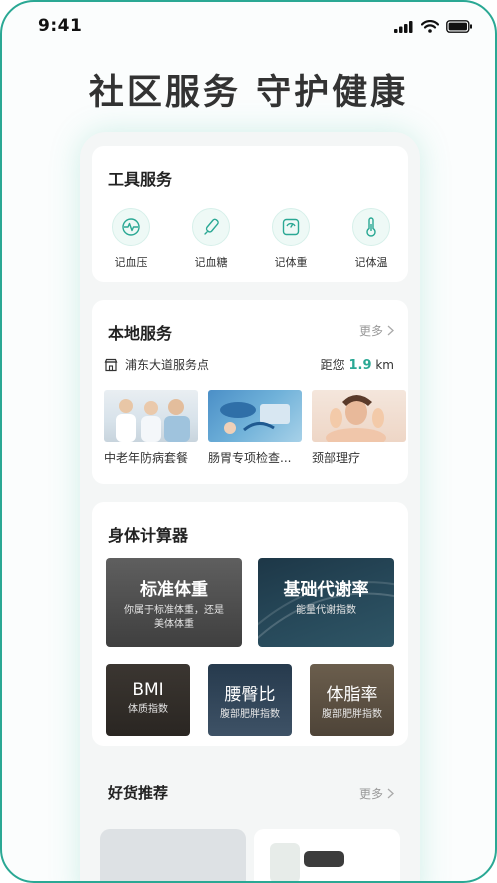  Describe the element at coordinates (140, 333) in the screenshot. I see `local-services-title: 本地服务` at that location.